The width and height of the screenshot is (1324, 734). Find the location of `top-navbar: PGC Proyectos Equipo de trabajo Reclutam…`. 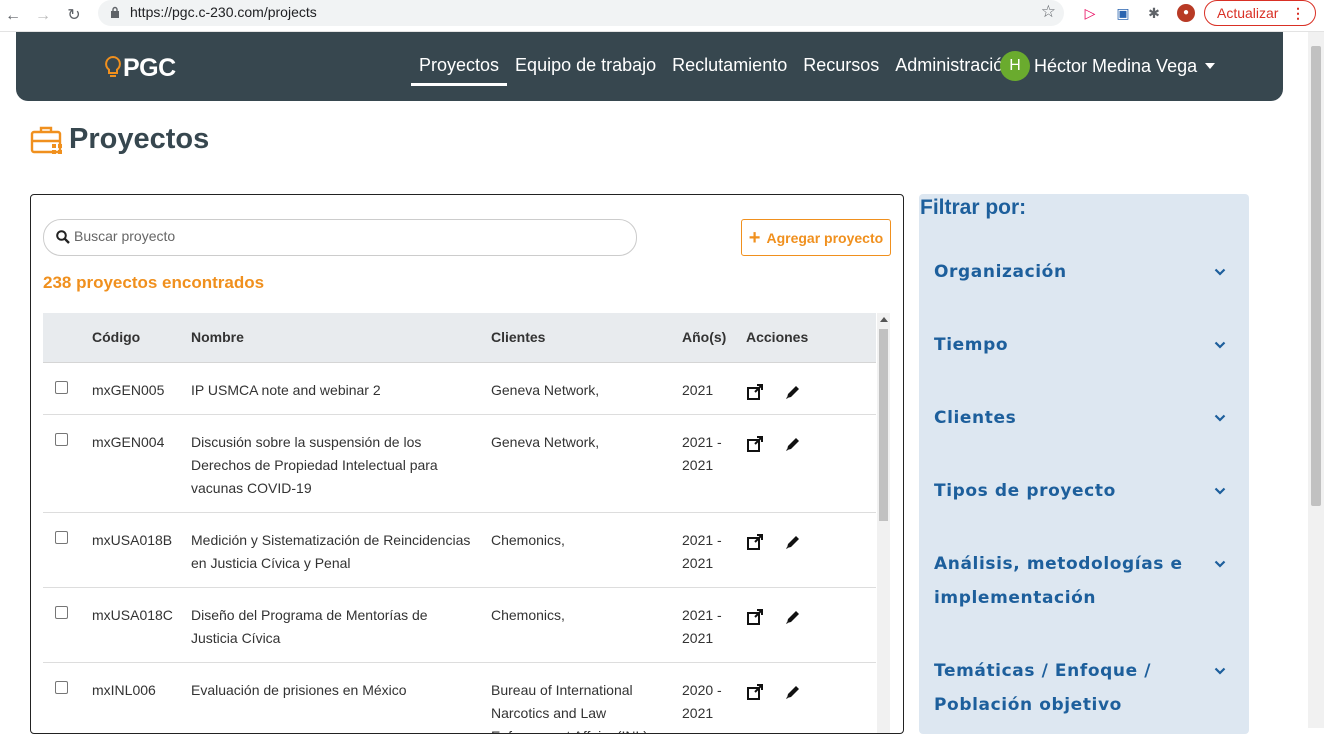

top-navbar: PGC Proyectos Equipo de trabajo Reclutam… is located at coordinates (649, 66).